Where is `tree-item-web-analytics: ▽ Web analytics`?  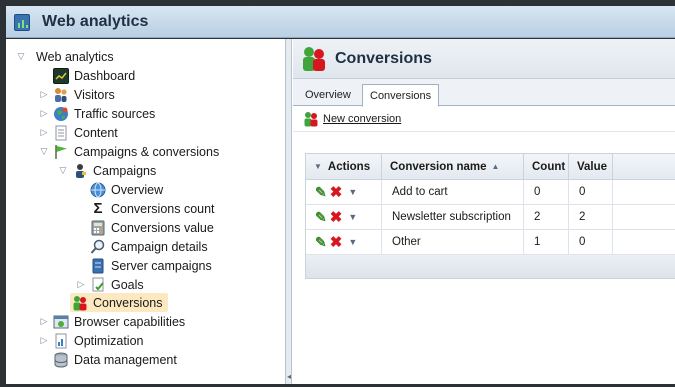 tree-item-web-analytics: ▽ Web analytics is located at coordinates (65, 56).